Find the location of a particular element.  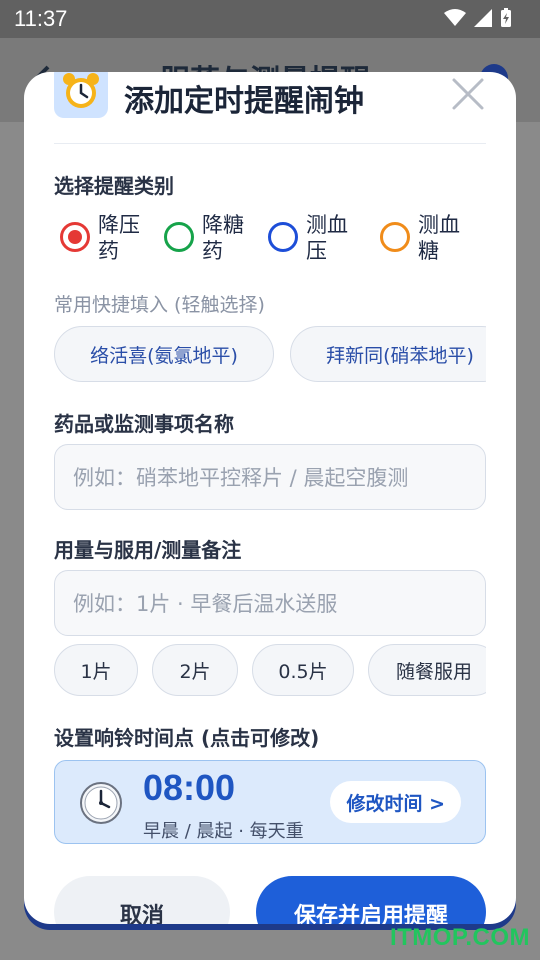

signal-icon is located at coordinates (483, 18).